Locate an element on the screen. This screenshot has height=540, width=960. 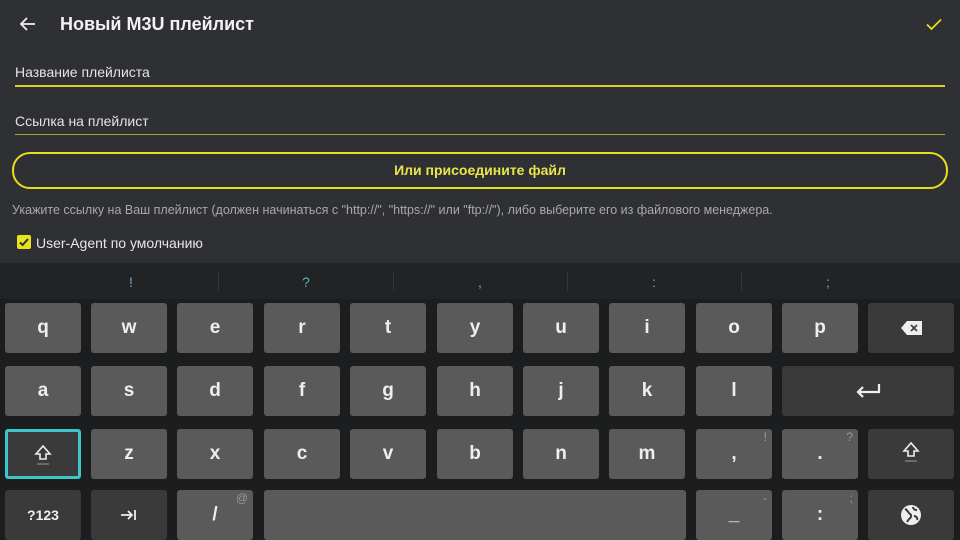
playlist-url-placeholder: Ссылка на плейлист is located at coordinates (82, 121).